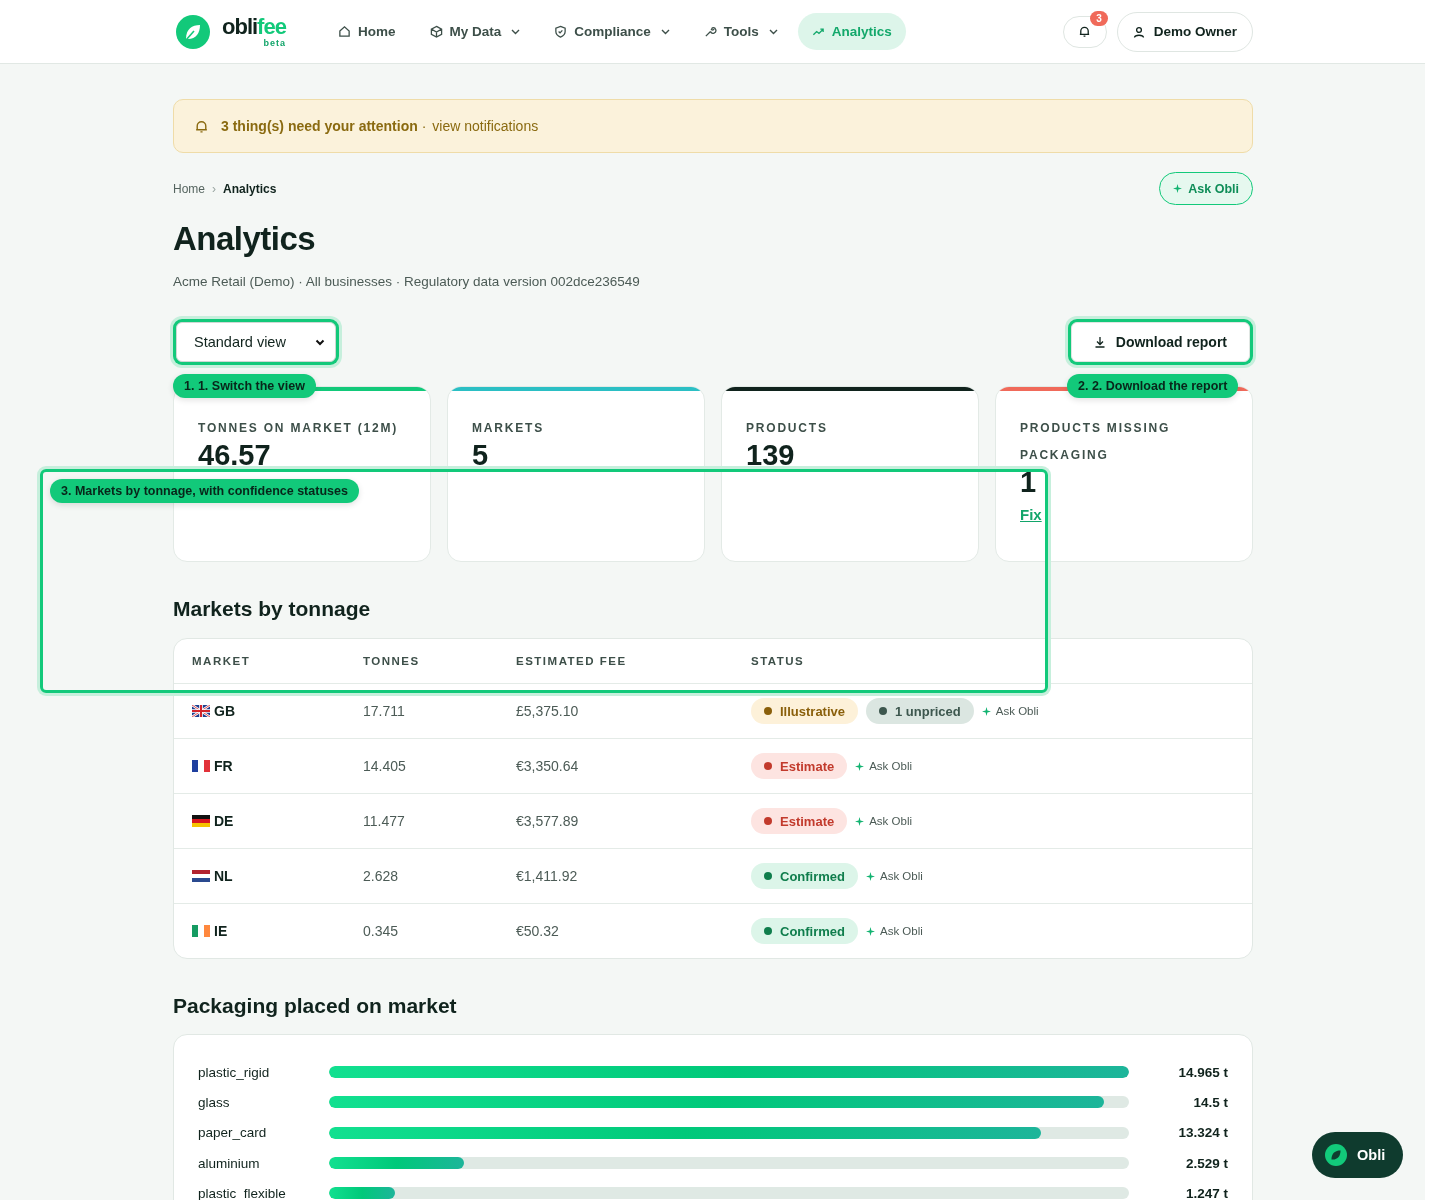 This screenshot has height=1200, width=1440. What do you see at coordinates (254, 26) in the screenshot?
I see `logo-wordmark: oblifee` at bounding box center [254, 26].